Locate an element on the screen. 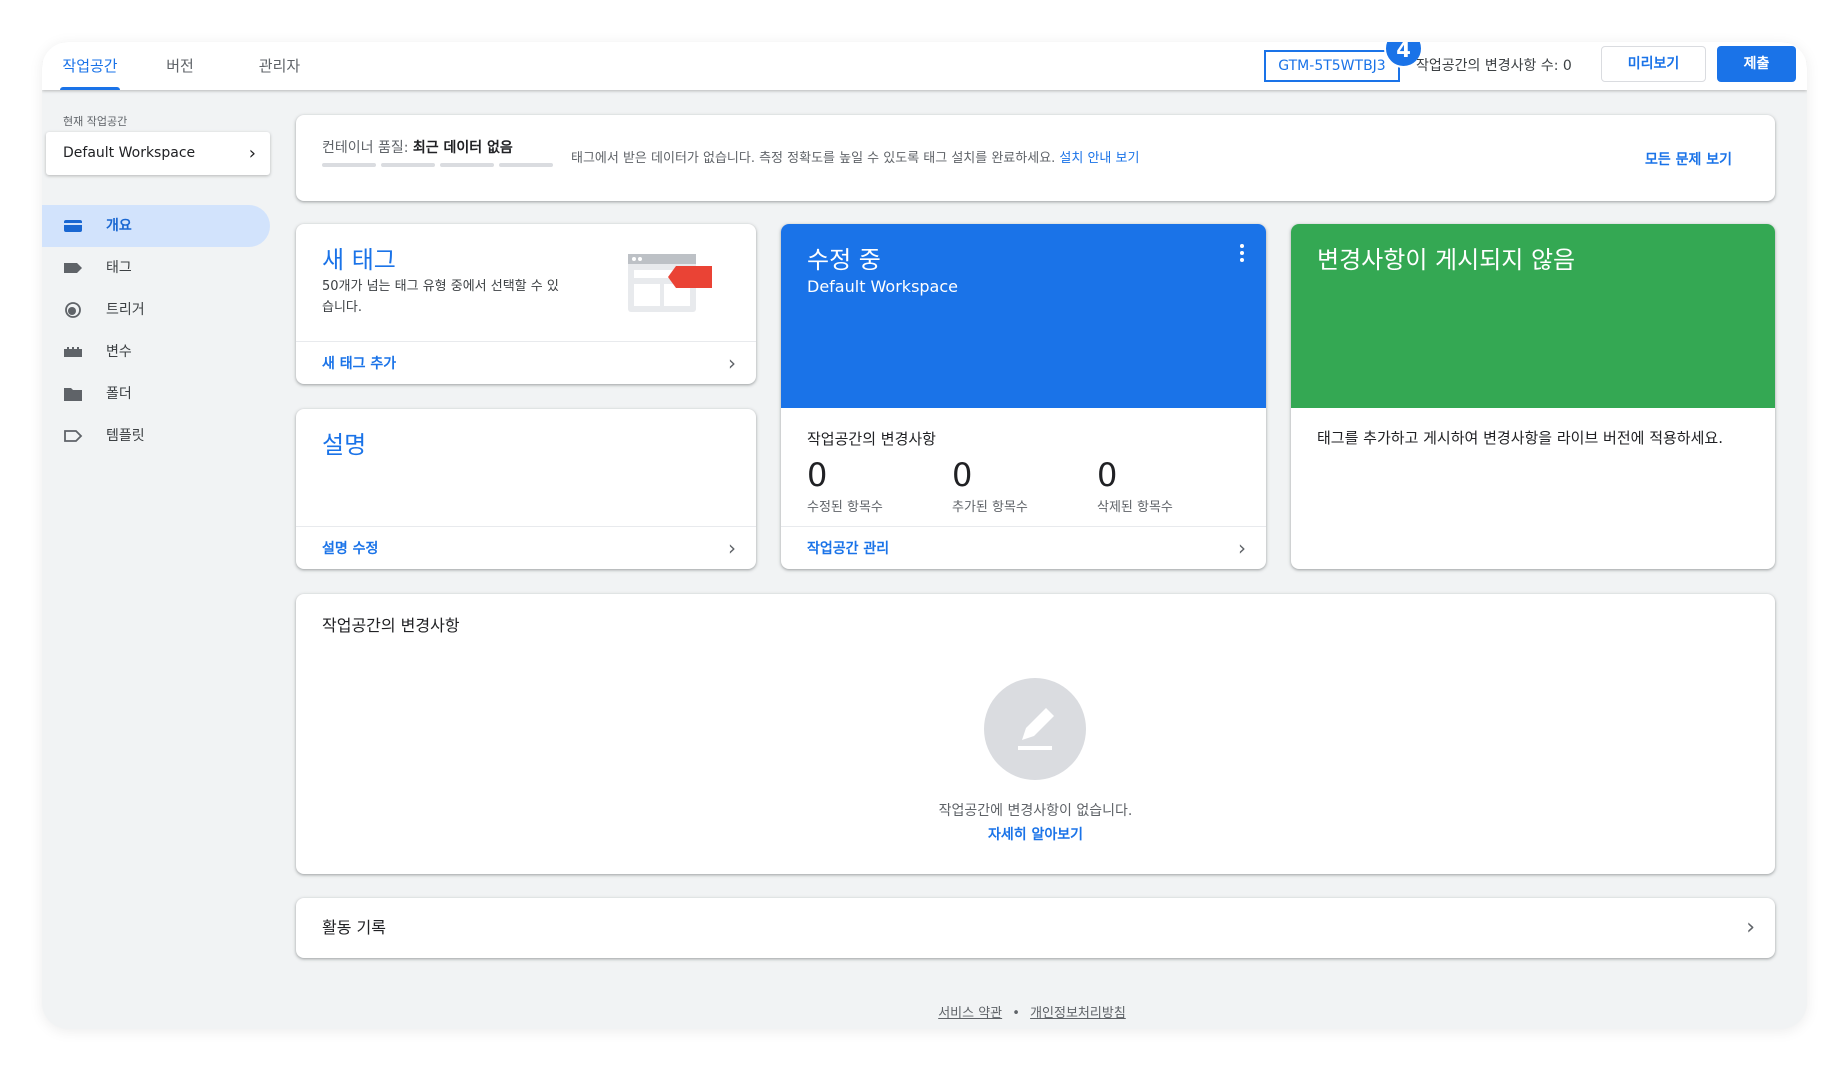  edit-pencil-icon is located at coordinates (1035, 729).